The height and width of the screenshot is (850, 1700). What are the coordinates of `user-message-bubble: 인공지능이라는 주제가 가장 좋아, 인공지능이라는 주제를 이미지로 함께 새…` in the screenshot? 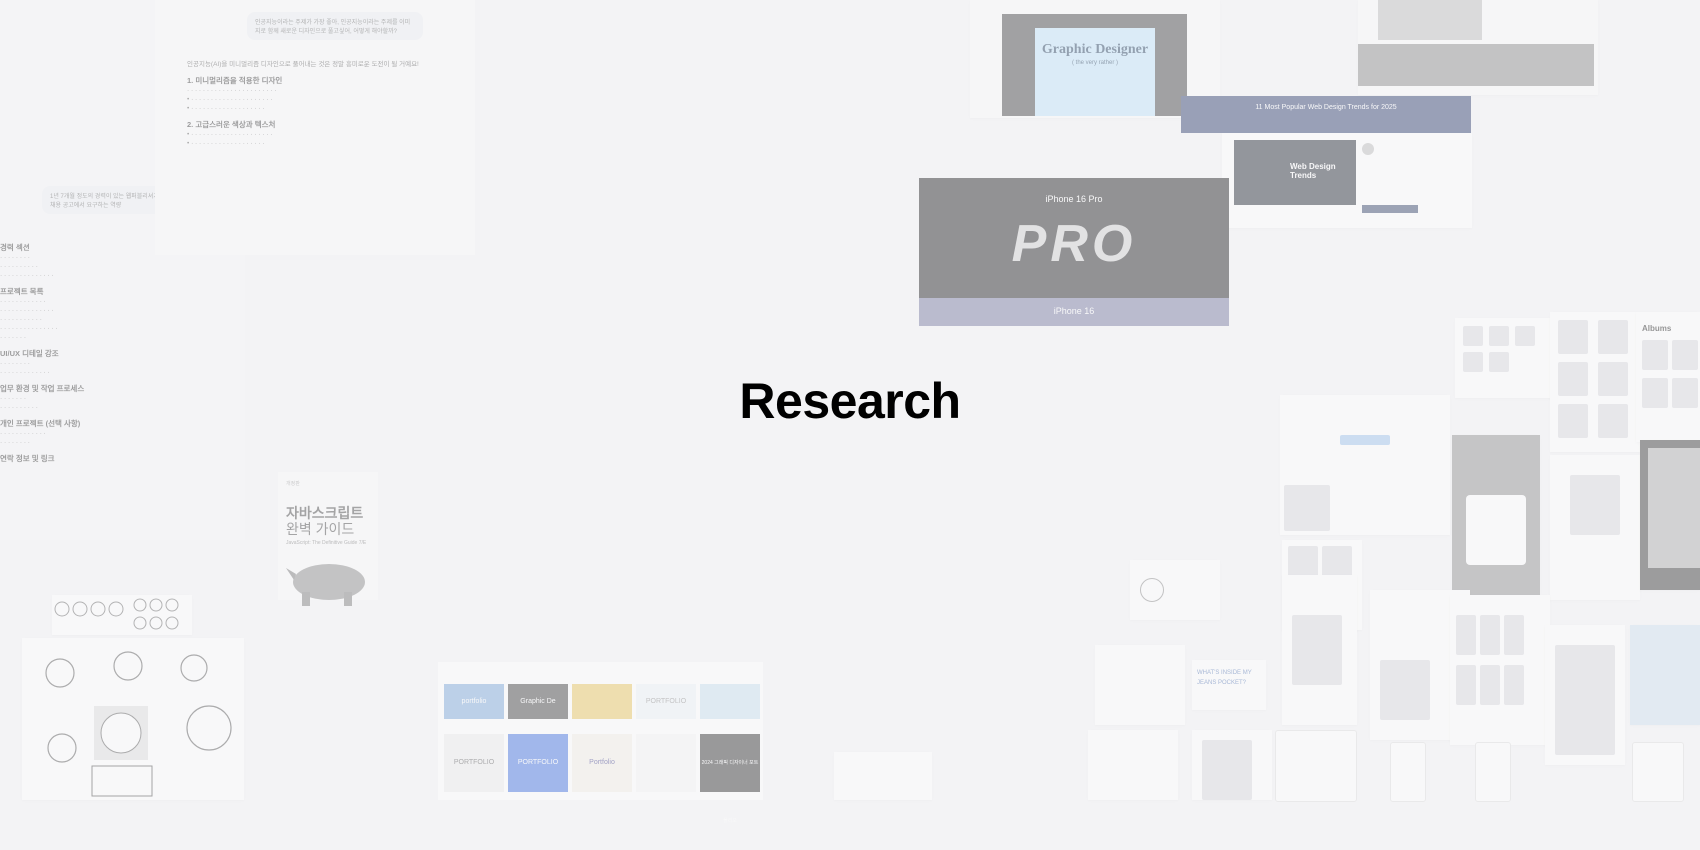 It's located at (335, 26).